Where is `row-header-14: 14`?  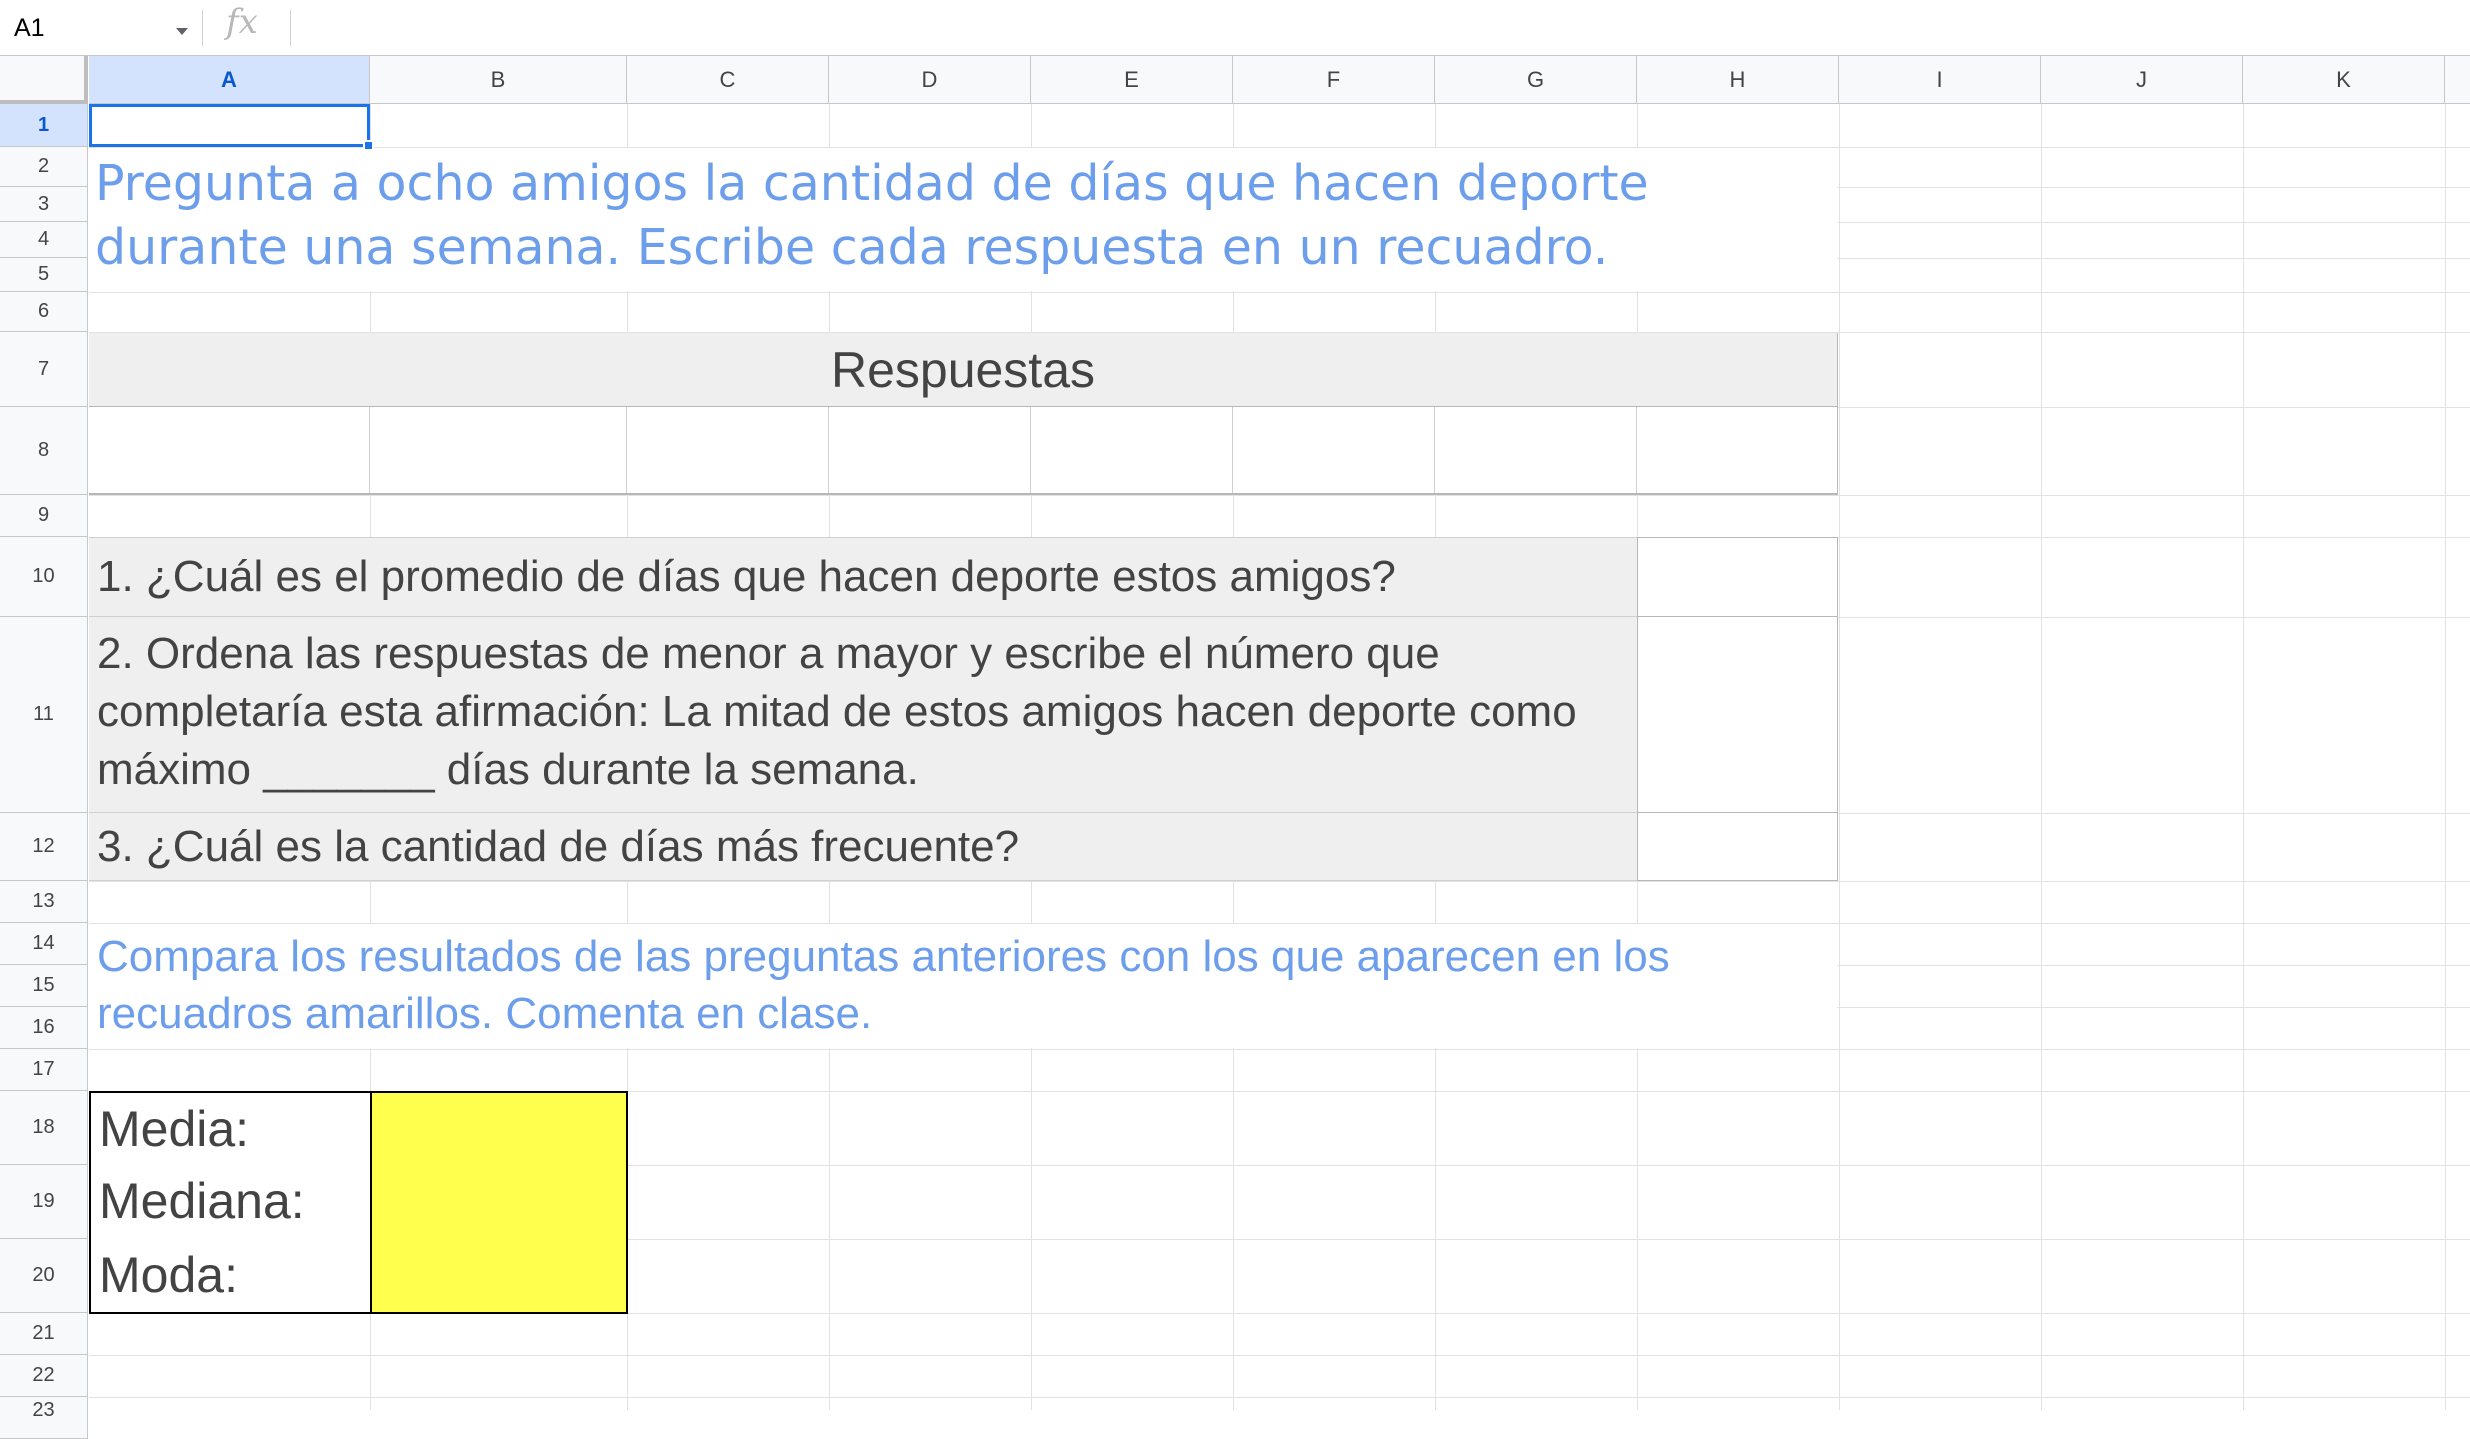
row-header-14: 14 is located at coordinates (44, 944).